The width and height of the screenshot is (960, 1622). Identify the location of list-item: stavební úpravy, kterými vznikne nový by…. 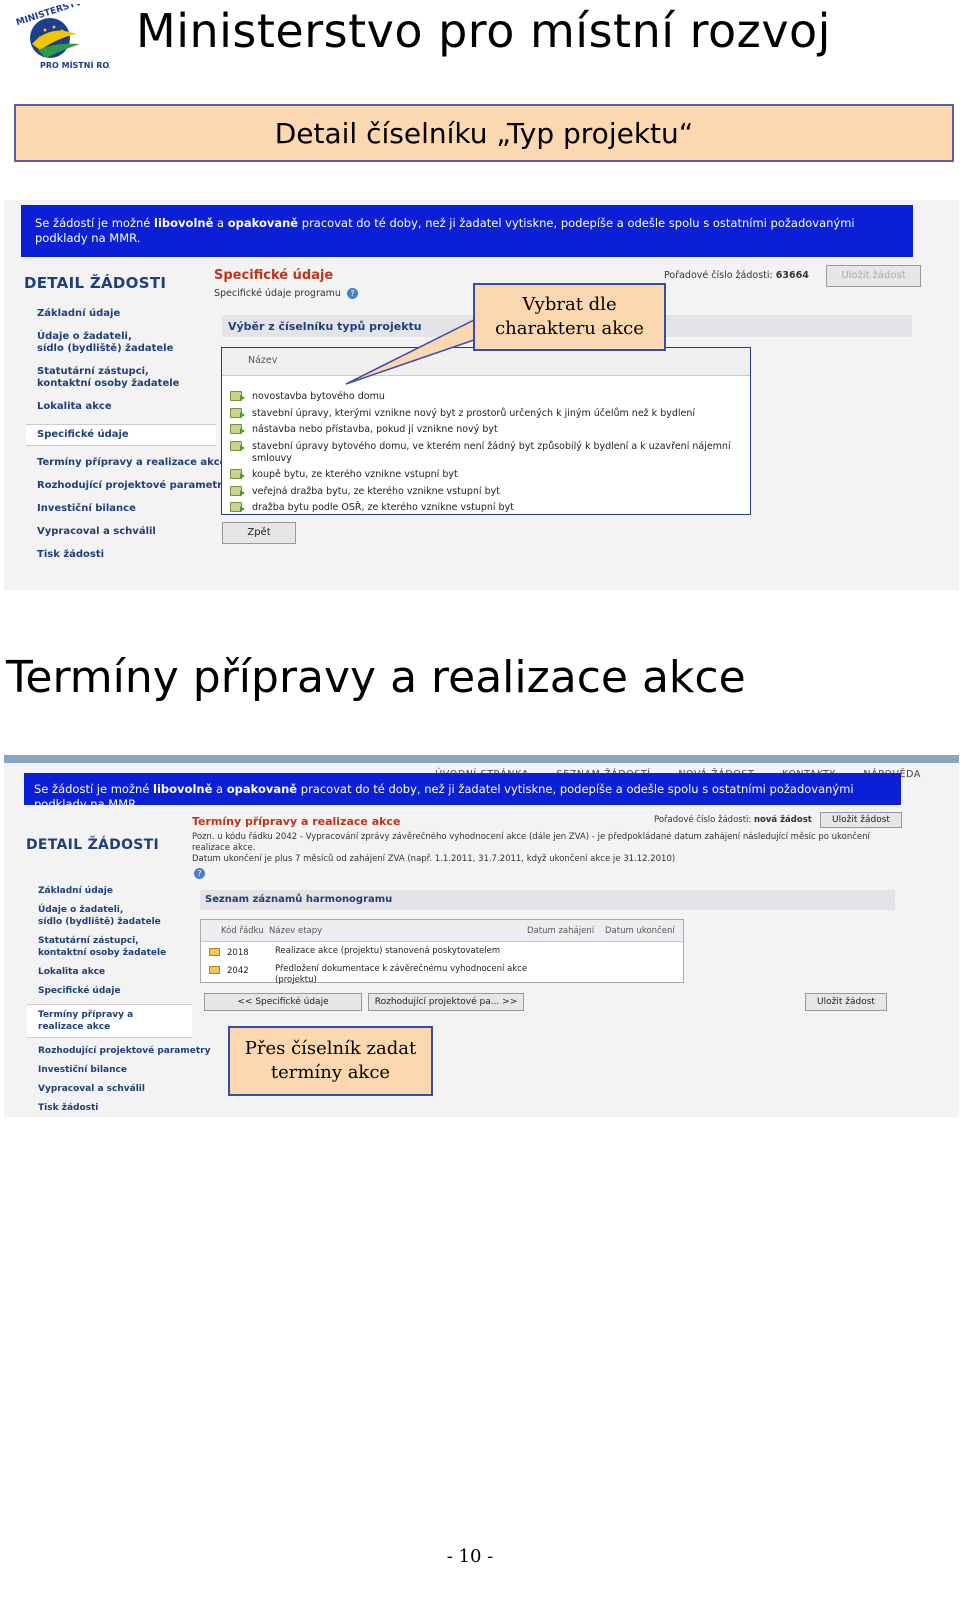
(486, 413).